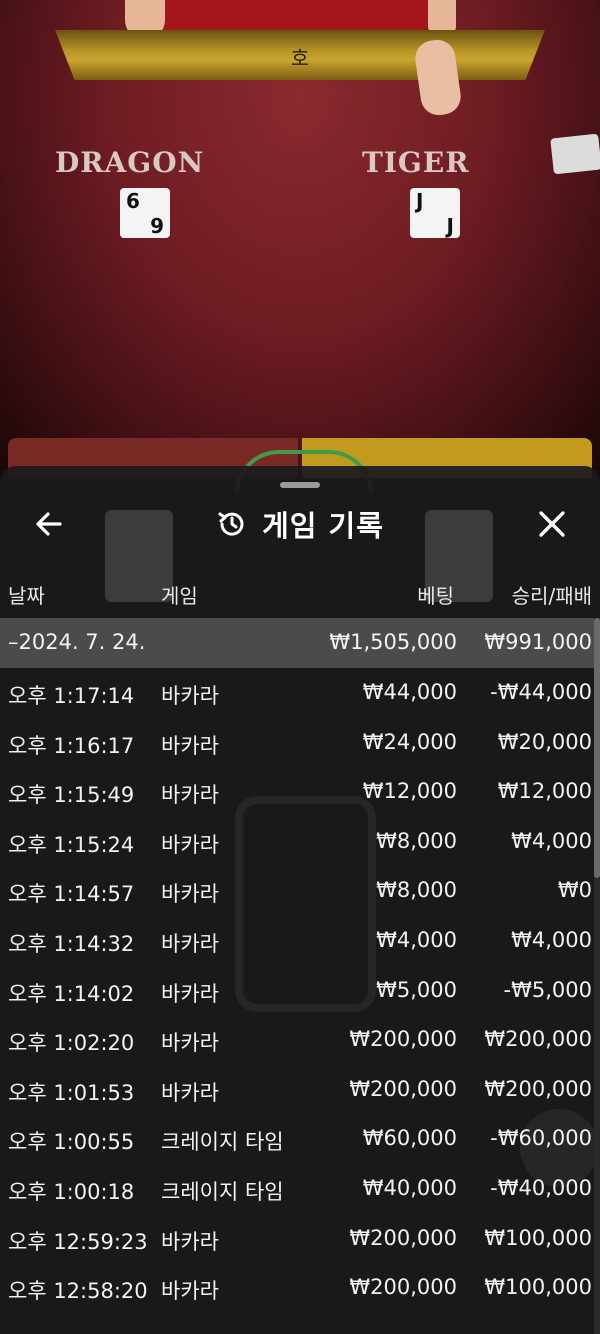 Image resolution: width=600 pixels, height=1334 pixels. What do you see at coordinates (71, 745) in the screenshot?
I see `row-time: 오후 1:16:17` at bounding box center [71, 745].